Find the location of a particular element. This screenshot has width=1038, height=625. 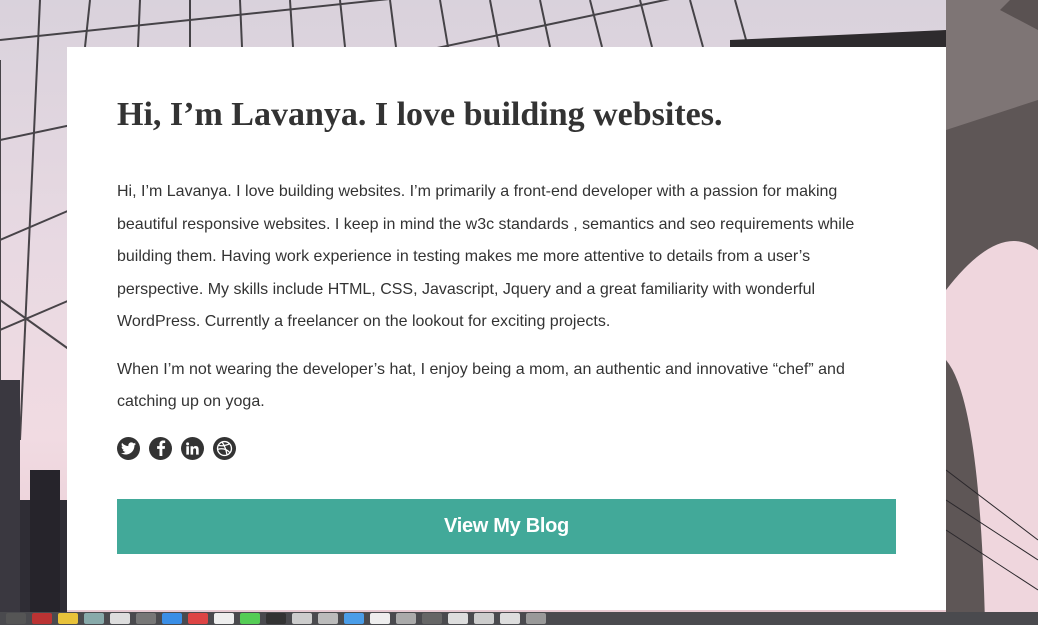

view-blog-button: View My Blog is located at coordinates (506, 526).